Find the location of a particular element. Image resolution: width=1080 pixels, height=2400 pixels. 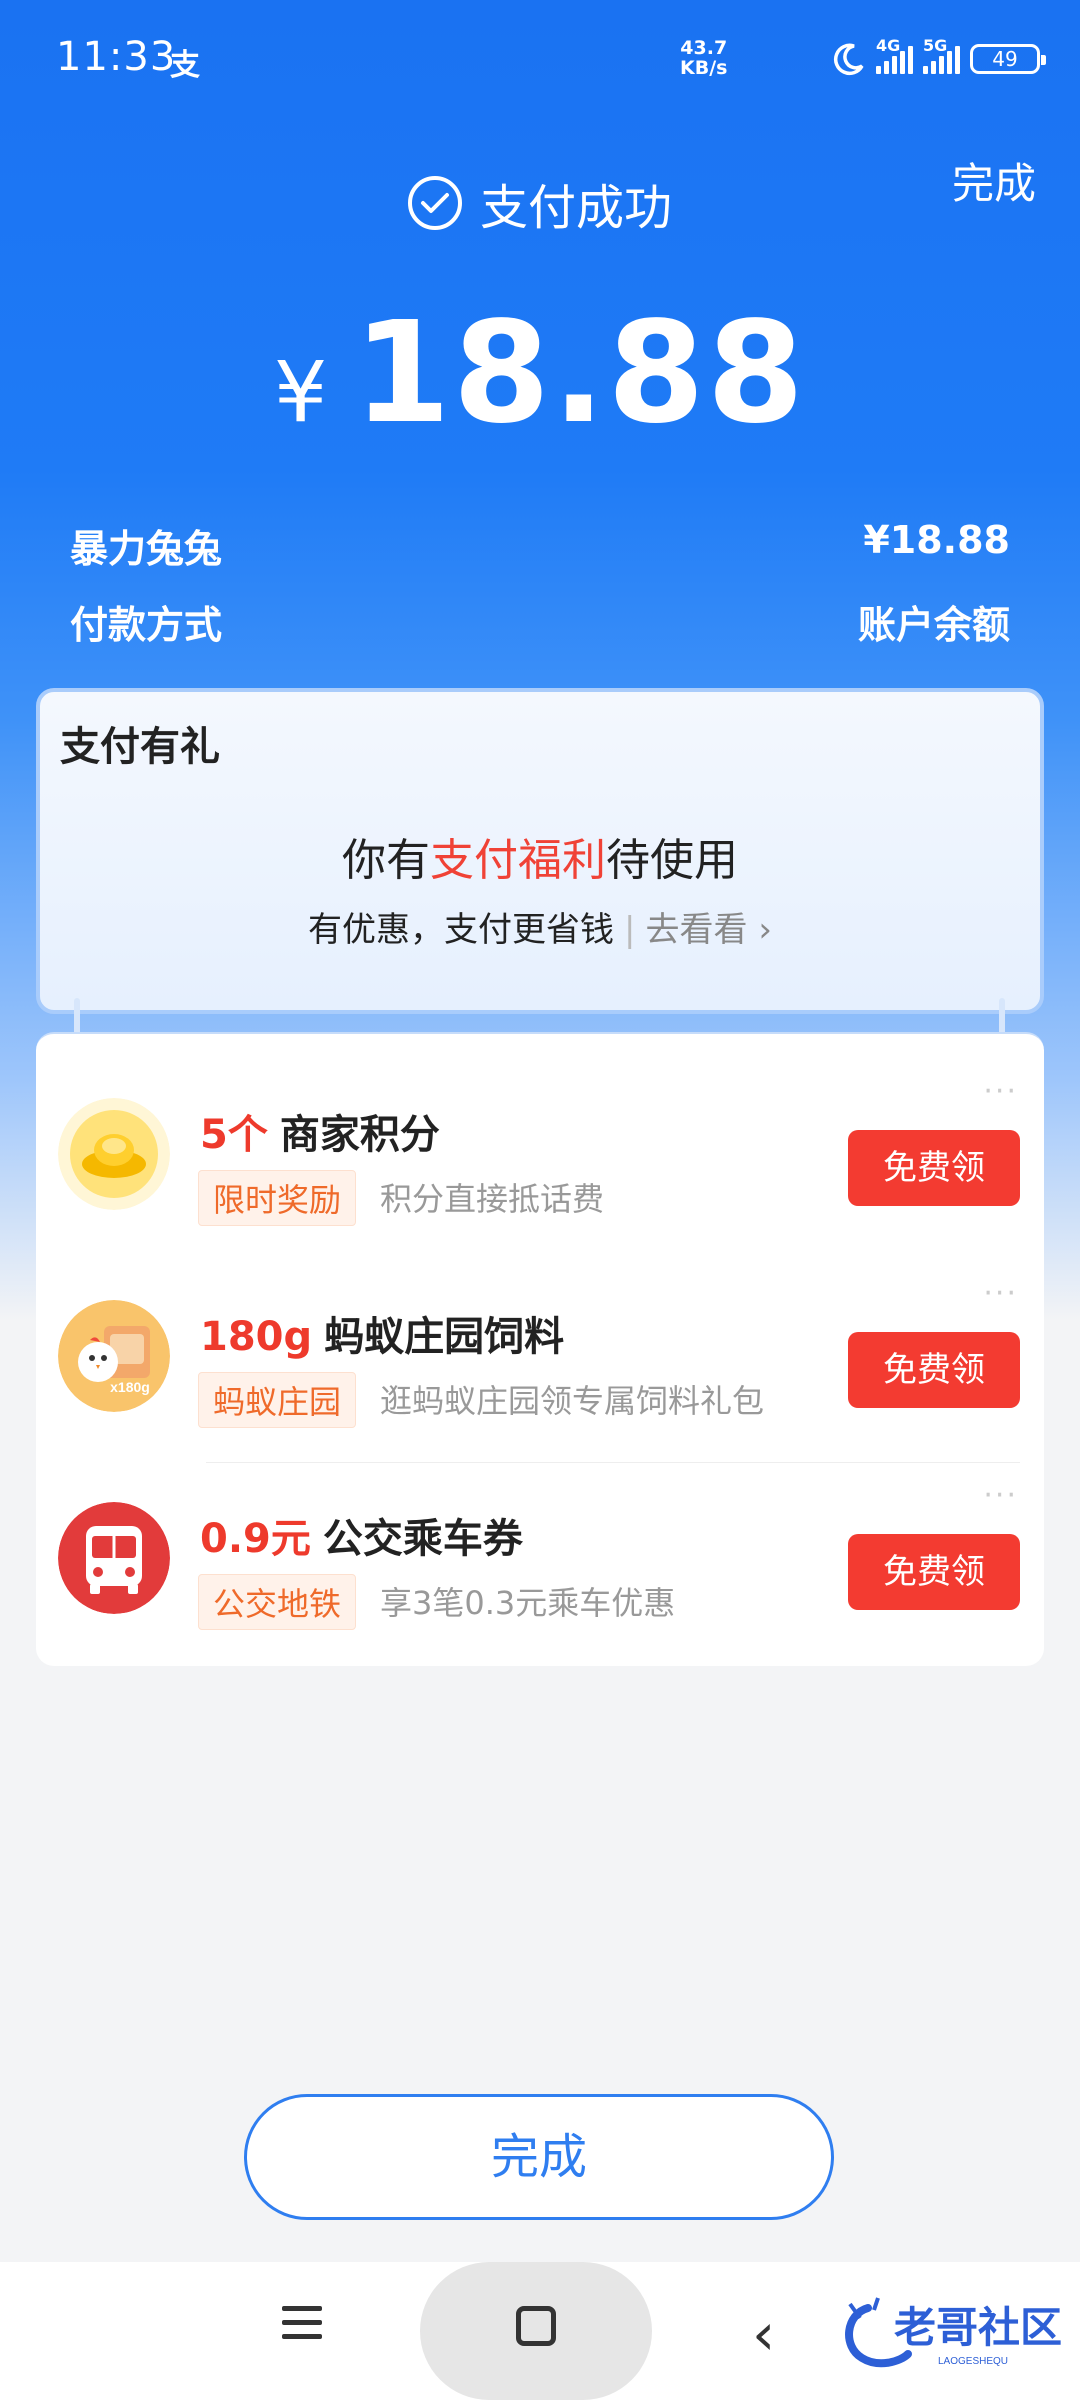

gift-main-text: 你有支付福利待使用 is located at coordinates (540, 856).